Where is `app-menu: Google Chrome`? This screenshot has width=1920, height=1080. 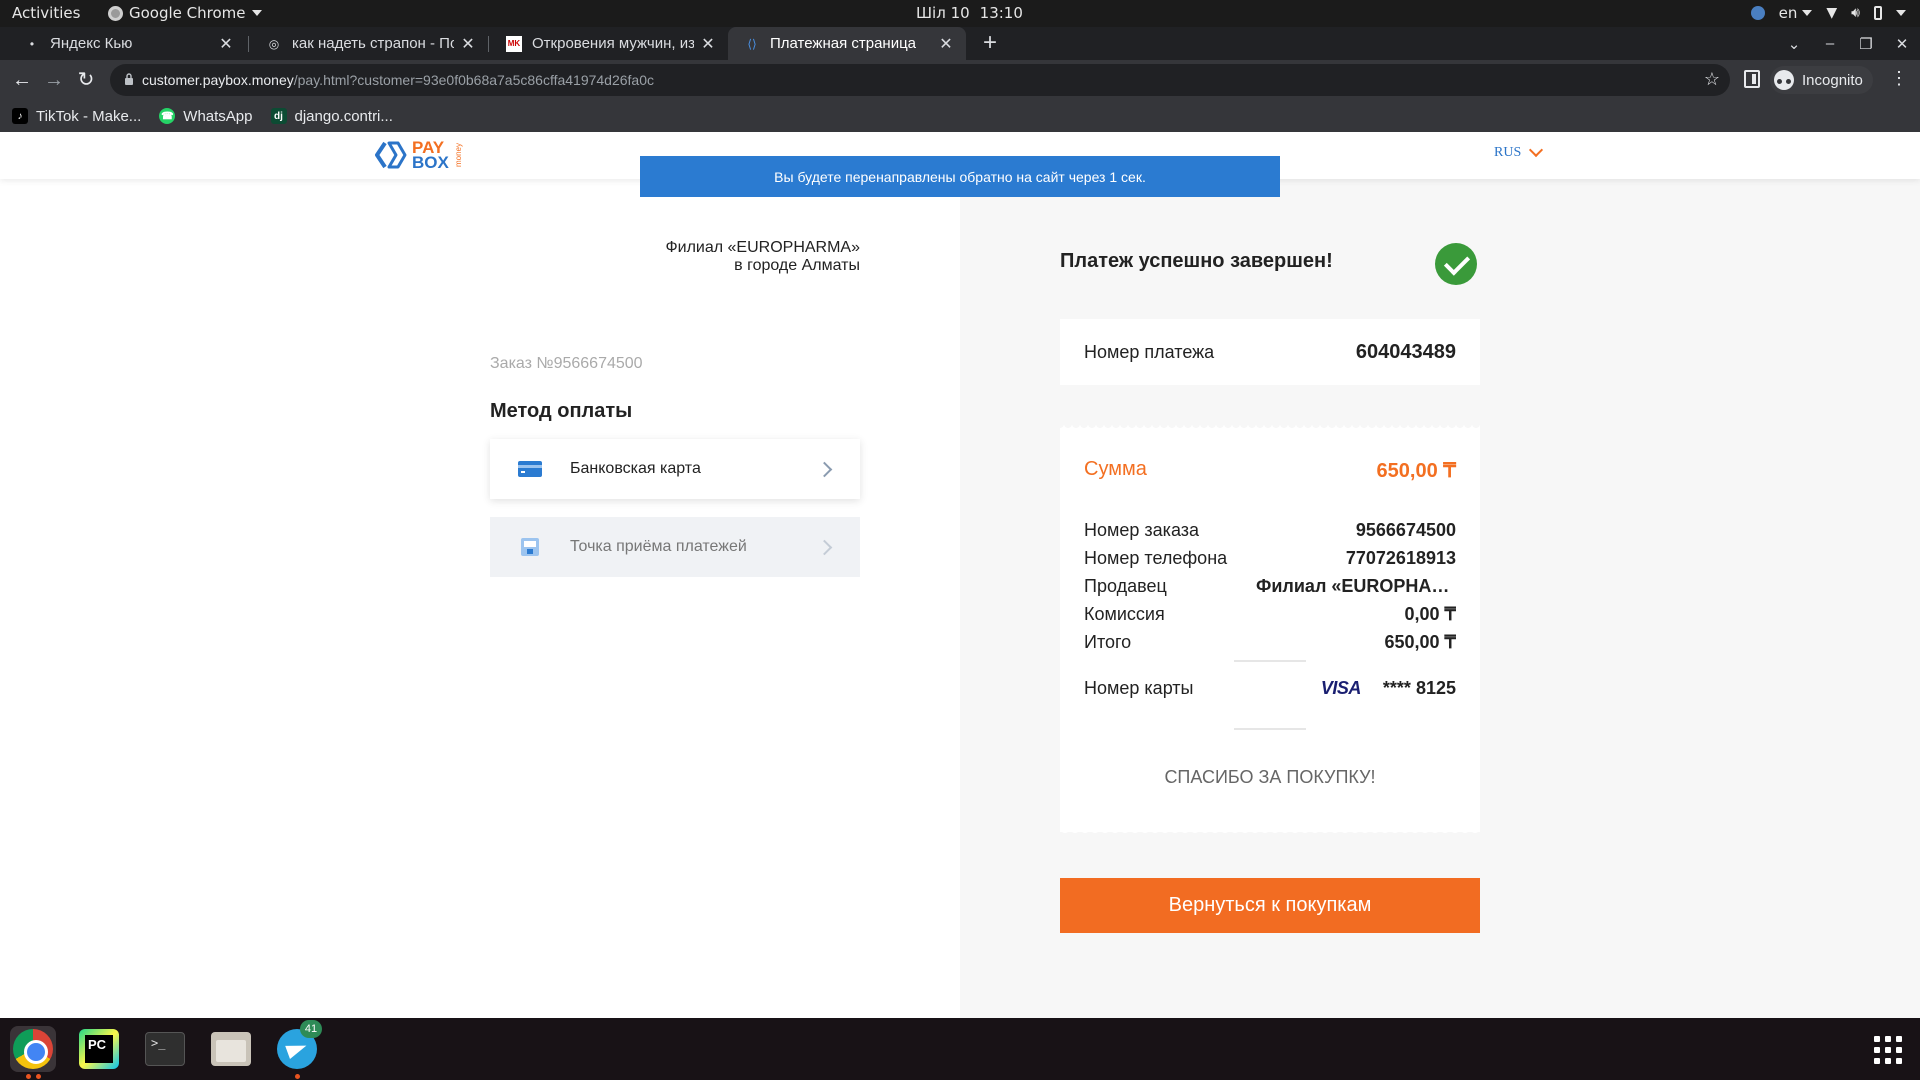 app-menu: Google Chrome is located at coordinates (185, 13).